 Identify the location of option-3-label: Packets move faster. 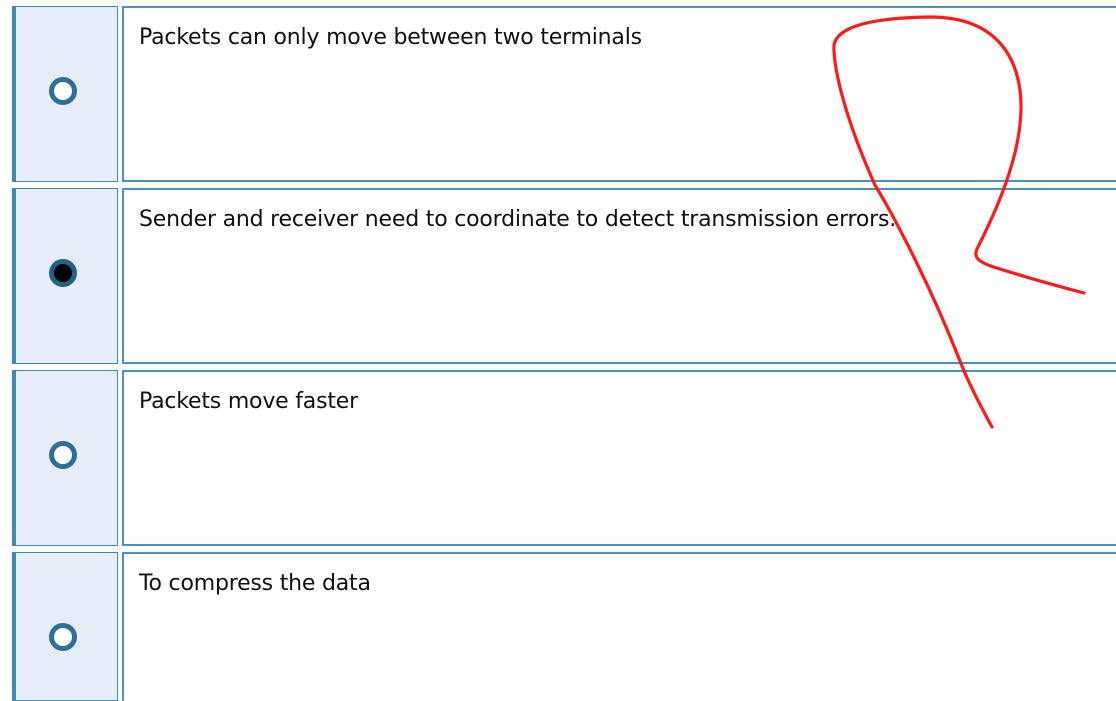
(248, 401).